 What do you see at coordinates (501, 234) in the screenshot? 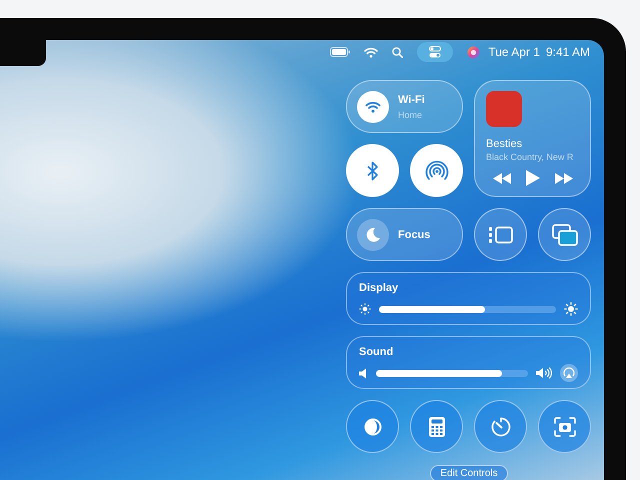
I see `stage-manager-icon` at bounding box center [501, 234].